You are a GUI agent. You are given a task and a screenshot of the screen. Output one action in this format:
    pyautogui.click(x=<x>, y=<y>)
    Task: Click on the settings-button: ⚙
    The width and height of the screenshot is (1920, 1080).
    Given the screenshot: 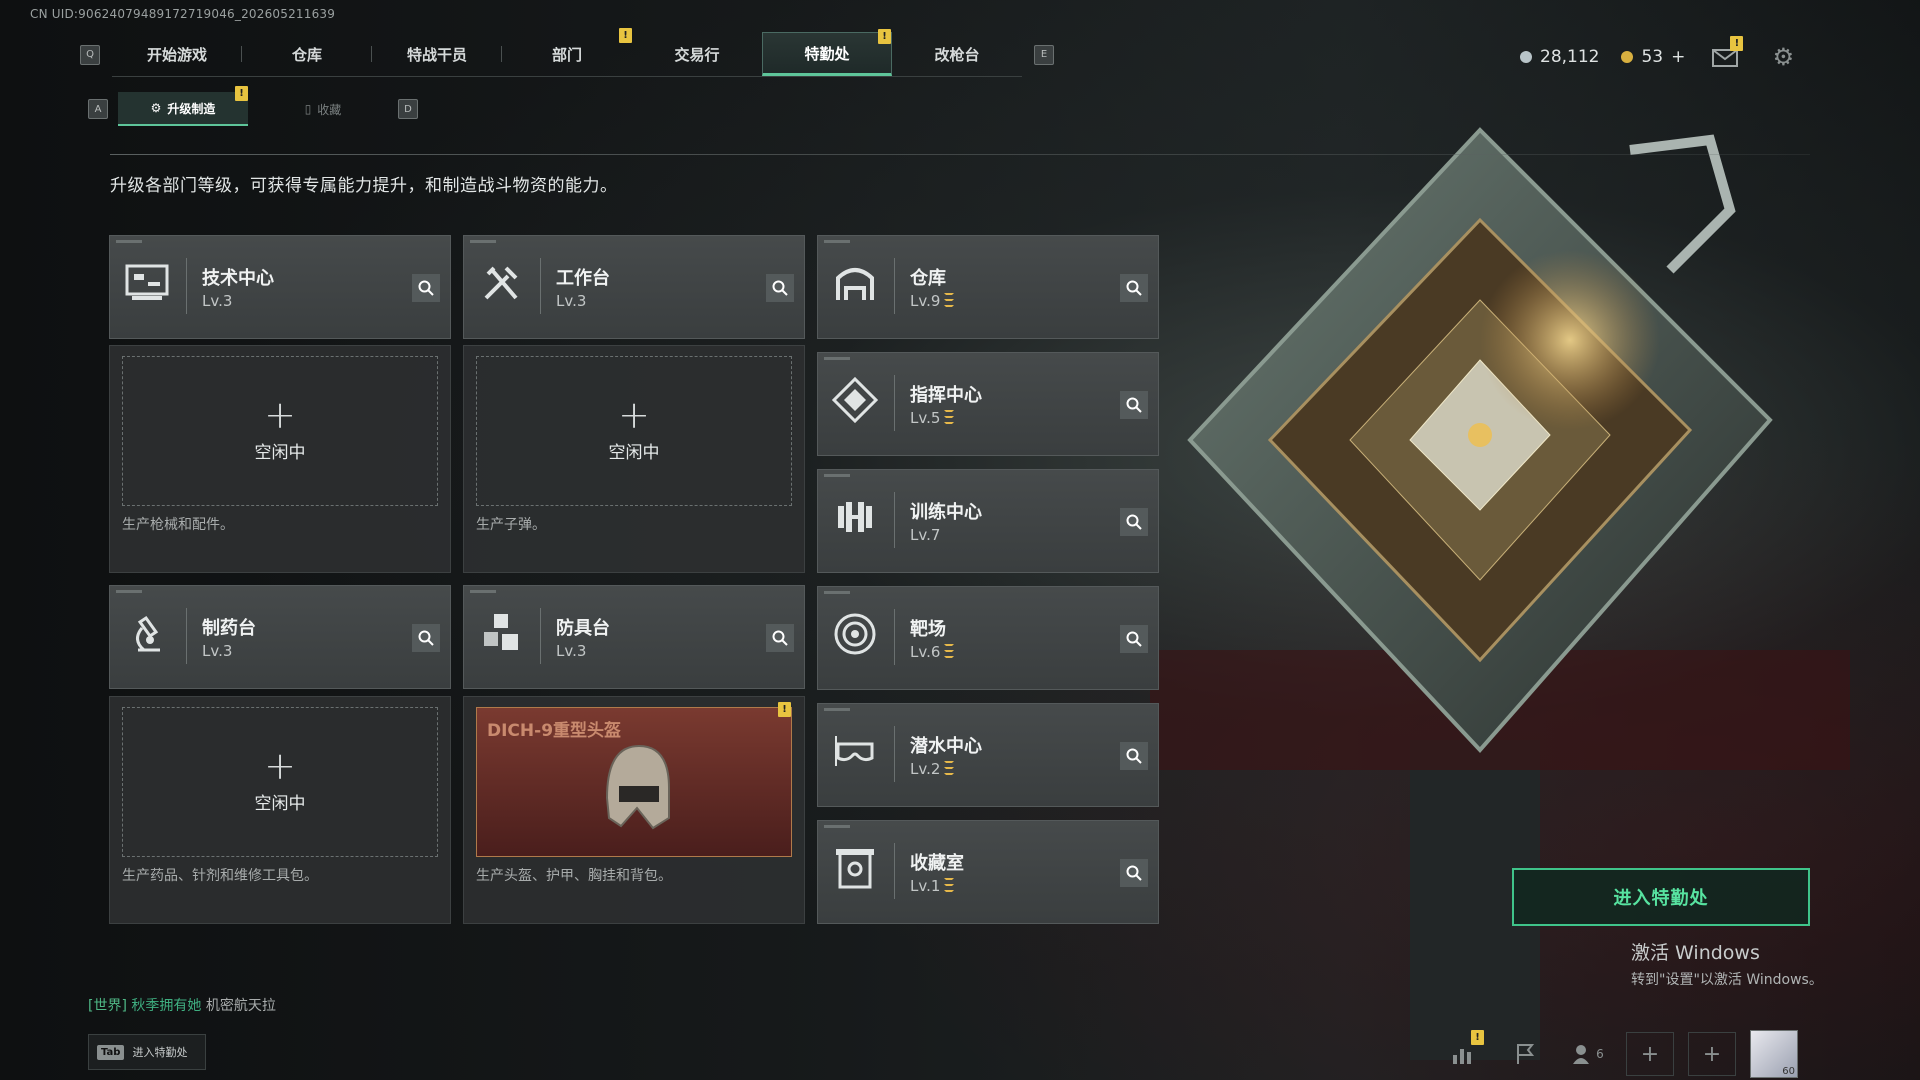 What is the action you would take?
    pyautogui.click(x=1783, y=57)
    